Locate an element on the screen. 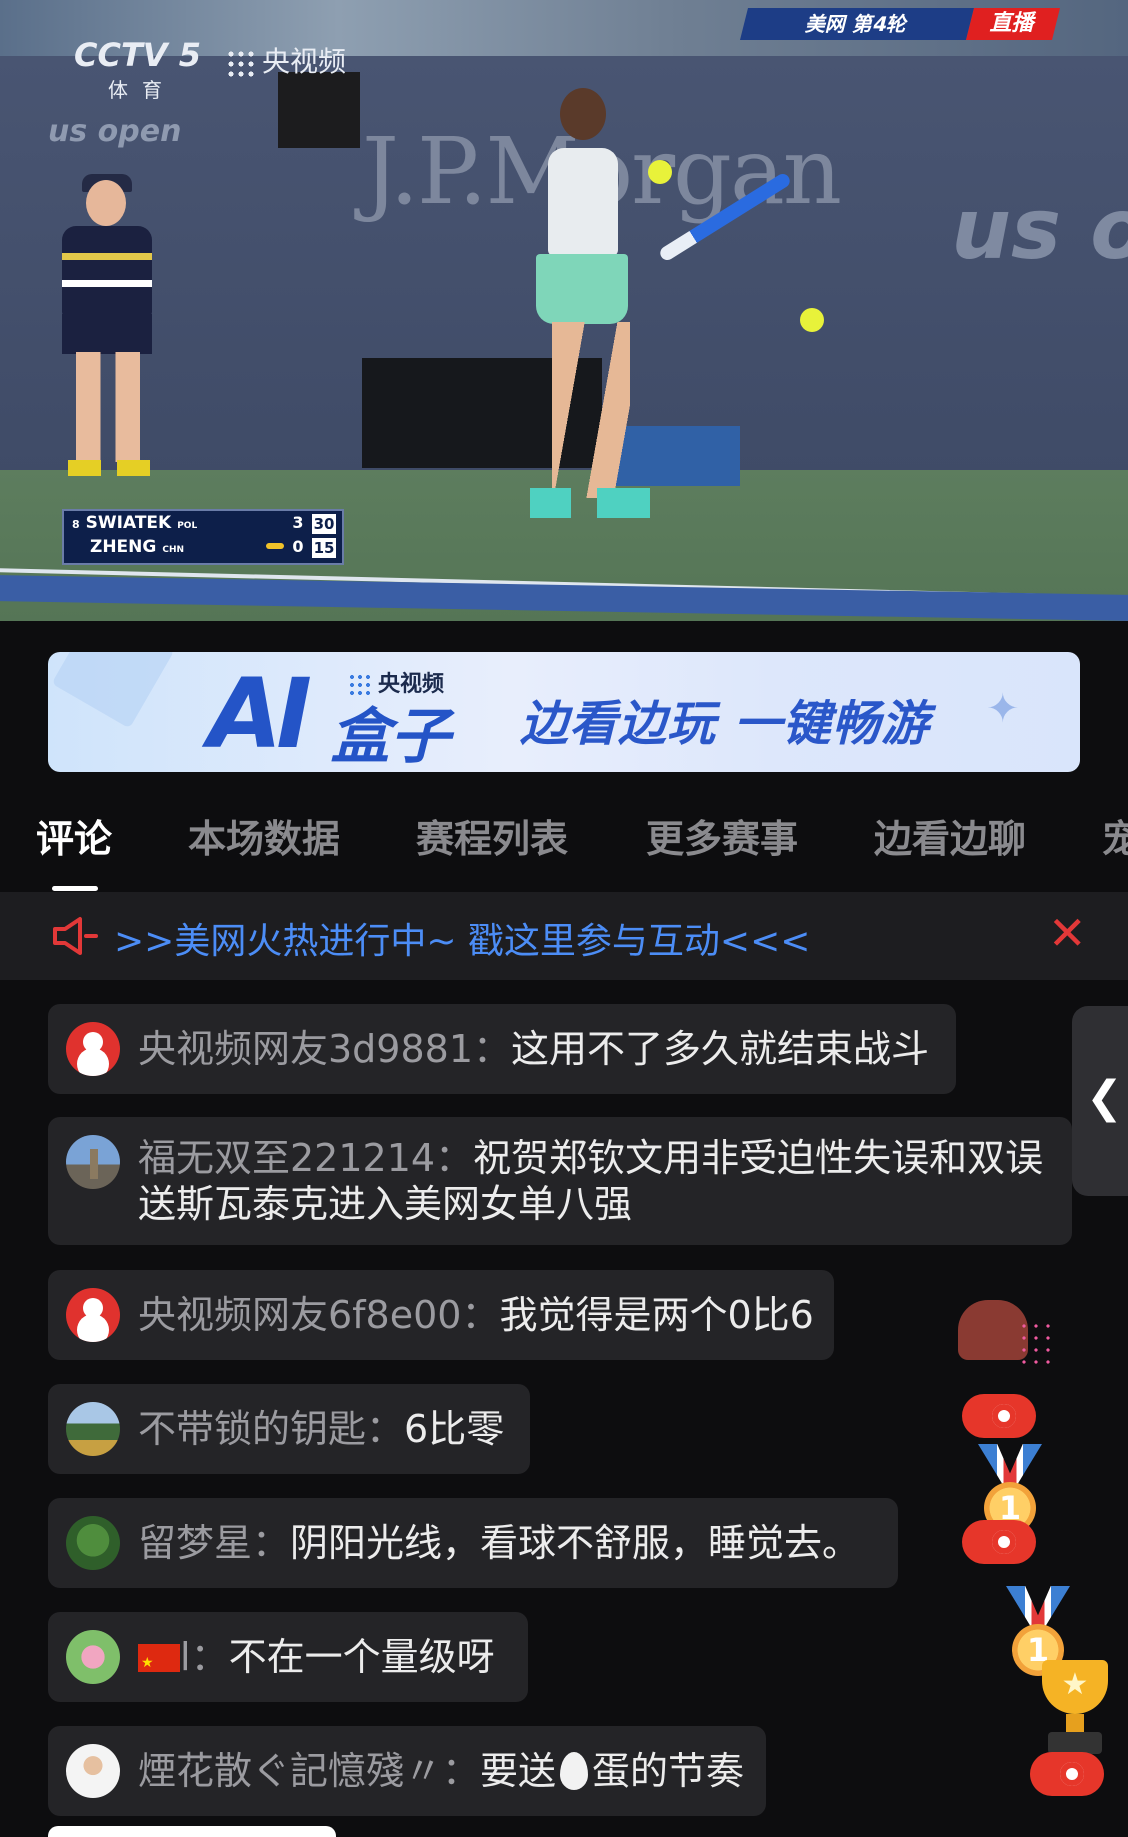  flex-arm-gift-icon is located at coordinates (1008, 1338).